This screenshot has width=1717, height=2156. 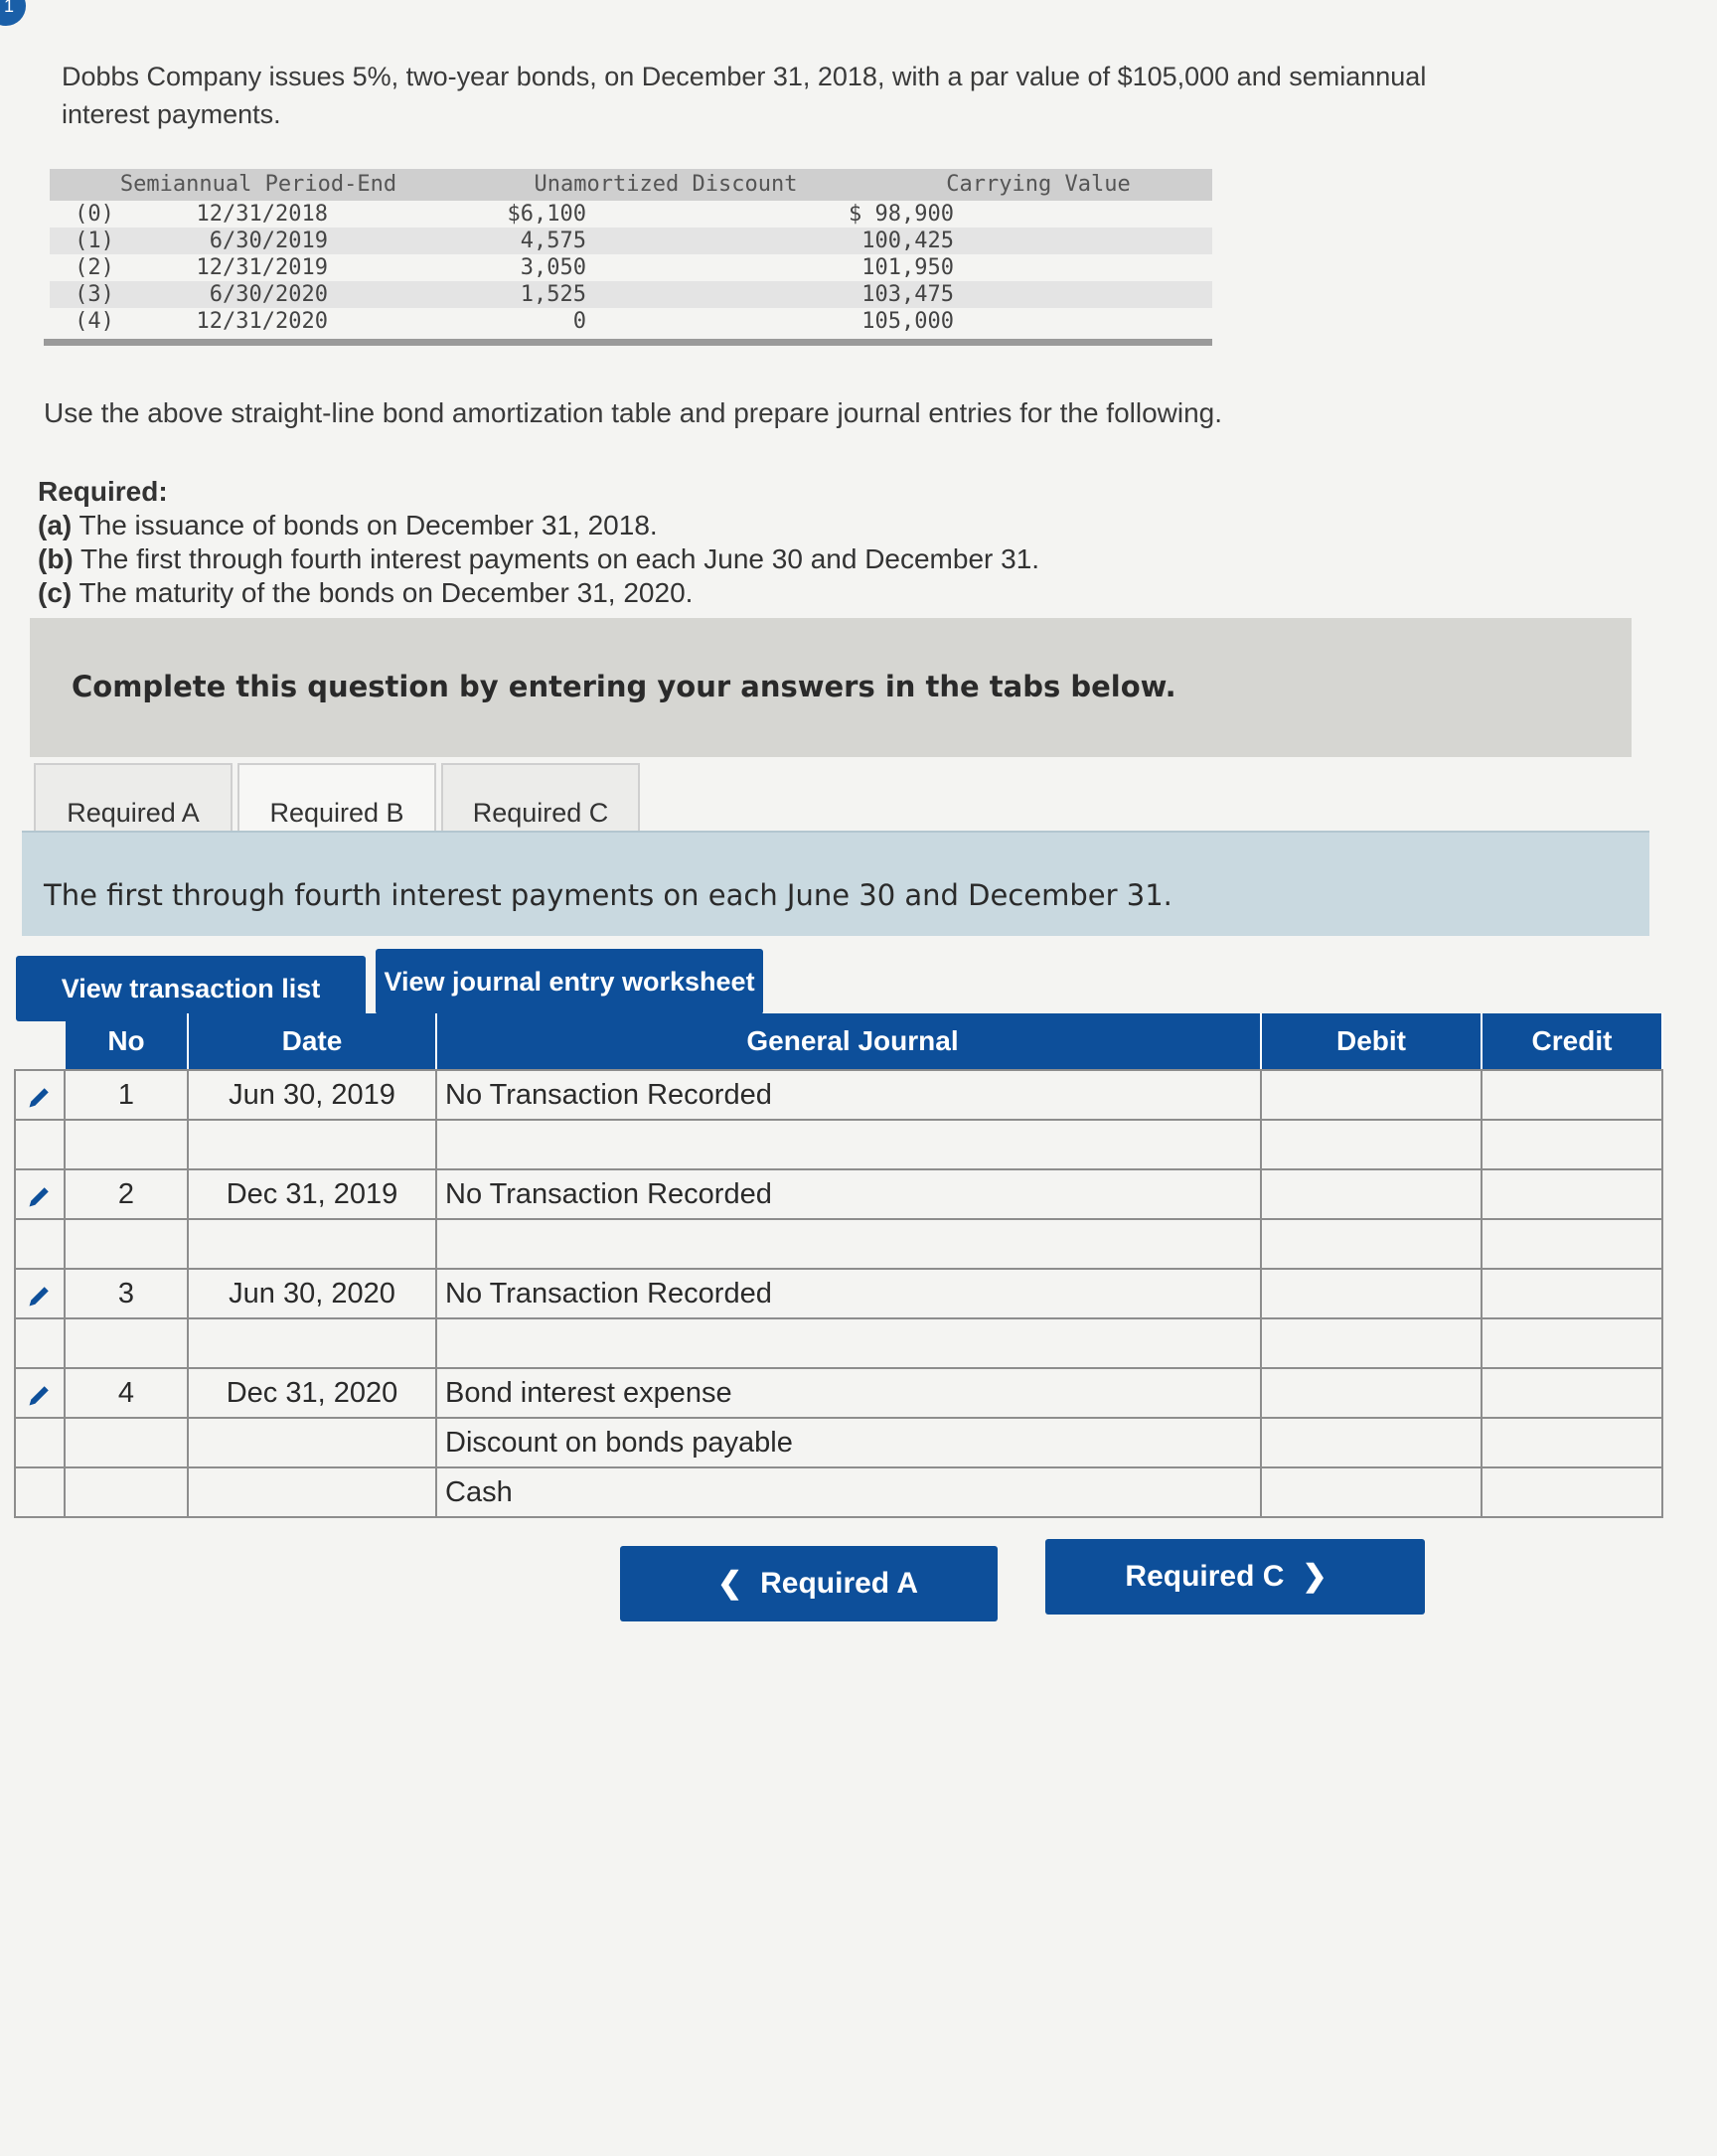 I want to click on period-date: 12/31/2020, so click(x=262, y=322).